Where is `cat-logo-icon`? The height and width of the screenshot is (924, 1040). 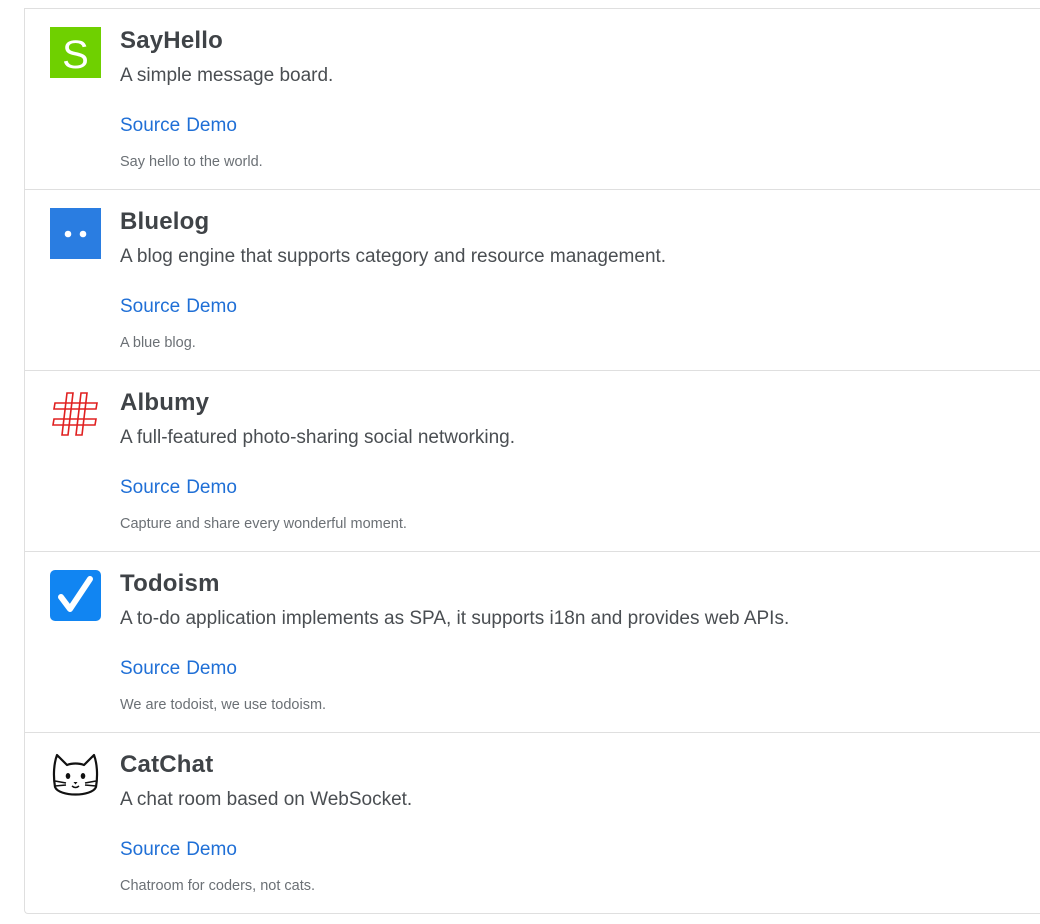
cat-logo-icon is located at coordinates (75, 776).